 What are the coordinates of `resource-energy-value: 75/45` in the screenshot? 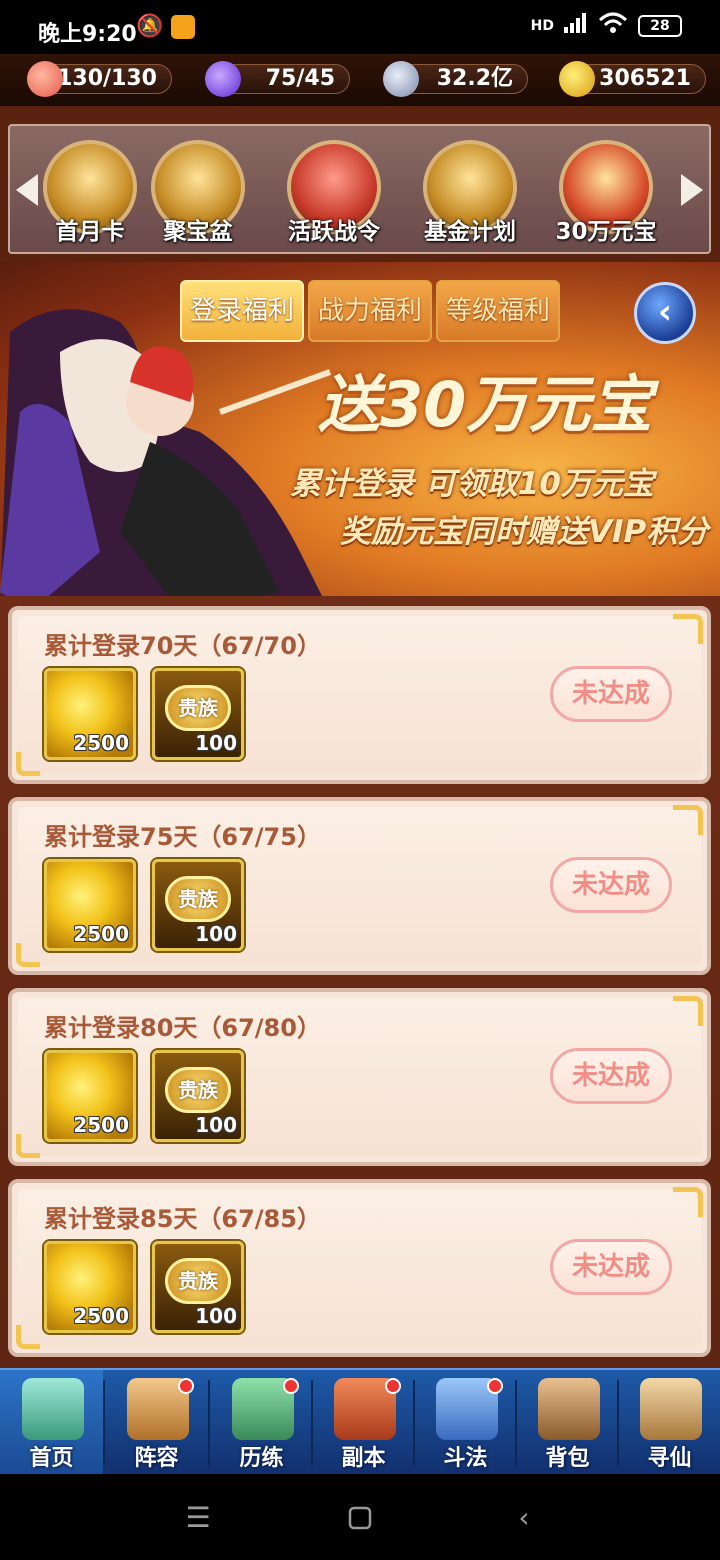 It's located at (300, 78).